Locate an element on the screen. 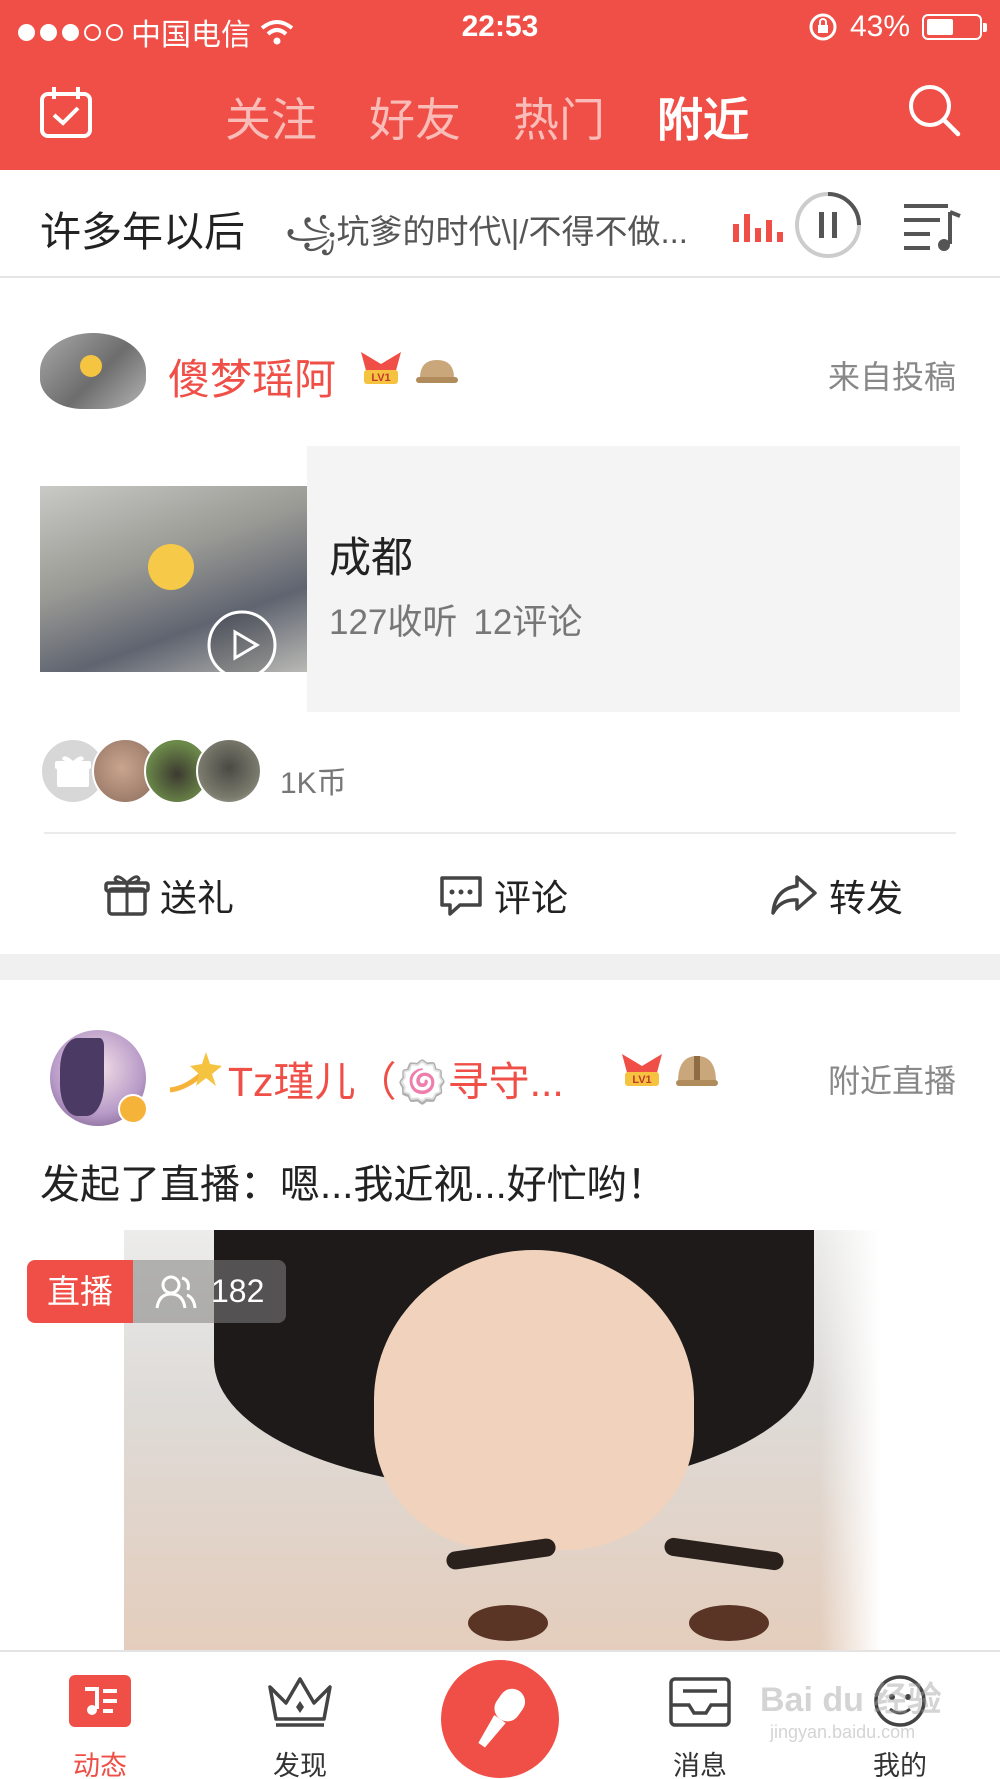 This screenshot has width=1000, height=1779. gift-button: 送礼 is located at coordinates (169, 895).